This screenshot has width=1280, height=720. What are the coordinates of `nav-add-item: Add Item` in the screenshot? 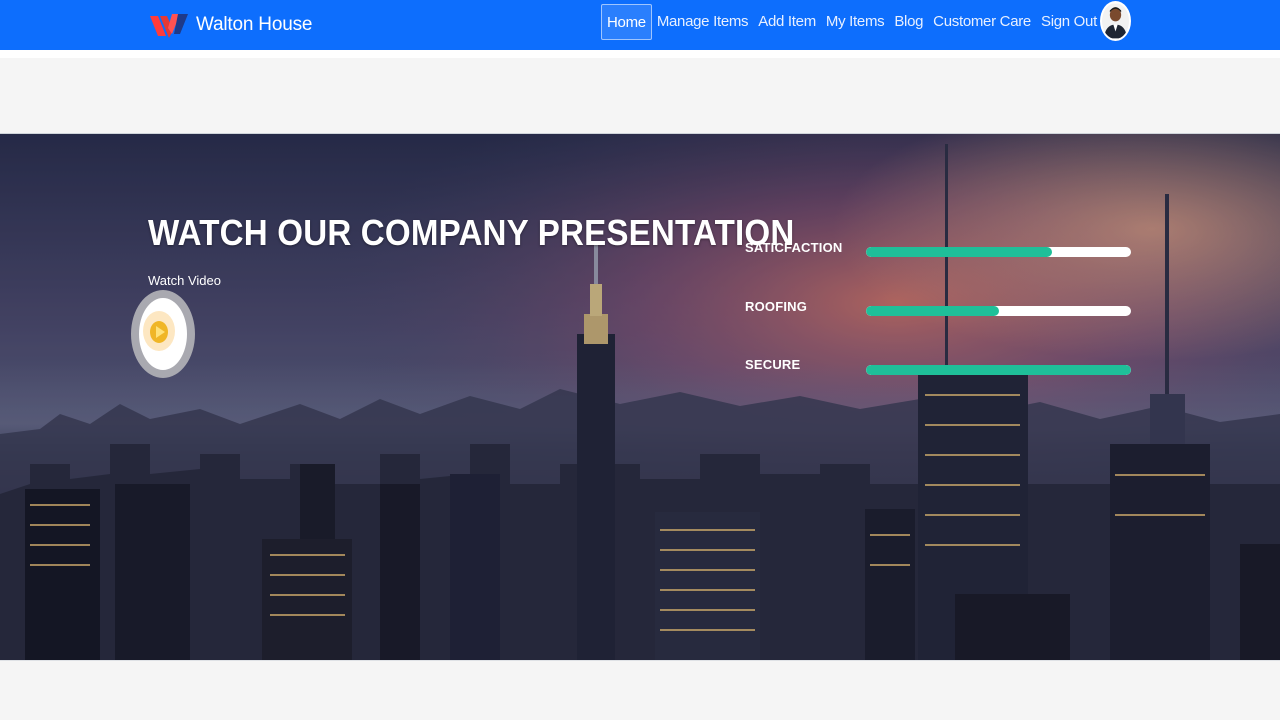 It's located at (787, 22).